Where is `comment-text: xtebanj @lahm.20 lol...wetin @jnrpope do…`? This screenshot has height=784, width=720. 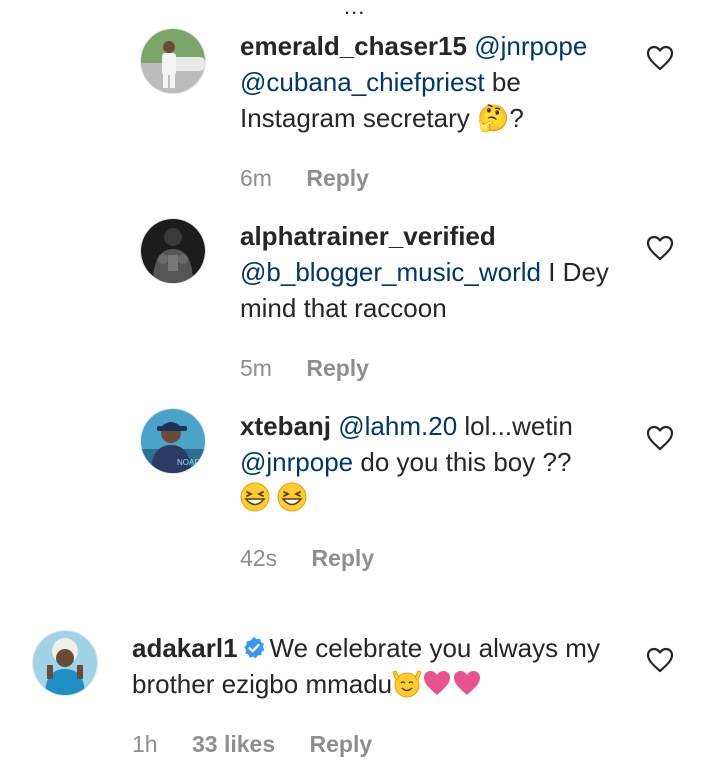 comment-text: xtebanj @lahm.20 lol...wetin @jnrpope do… is located at coordinates (430, 462).